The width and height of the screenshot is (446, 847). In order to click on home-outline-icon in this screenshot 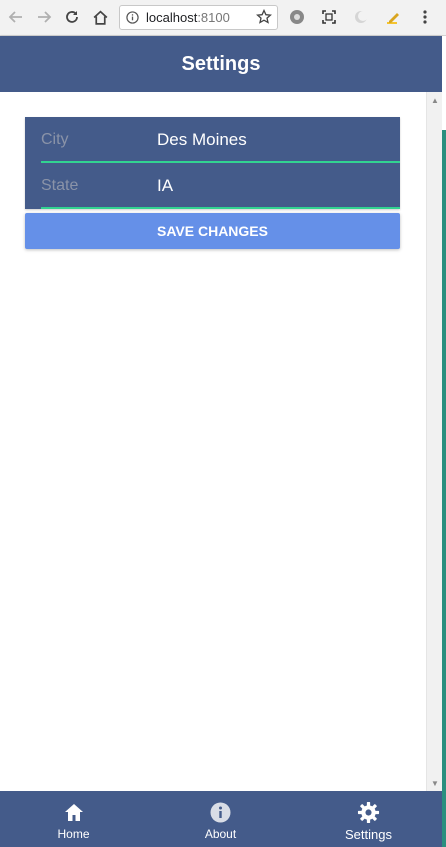, I will do `click(100, 17)`.